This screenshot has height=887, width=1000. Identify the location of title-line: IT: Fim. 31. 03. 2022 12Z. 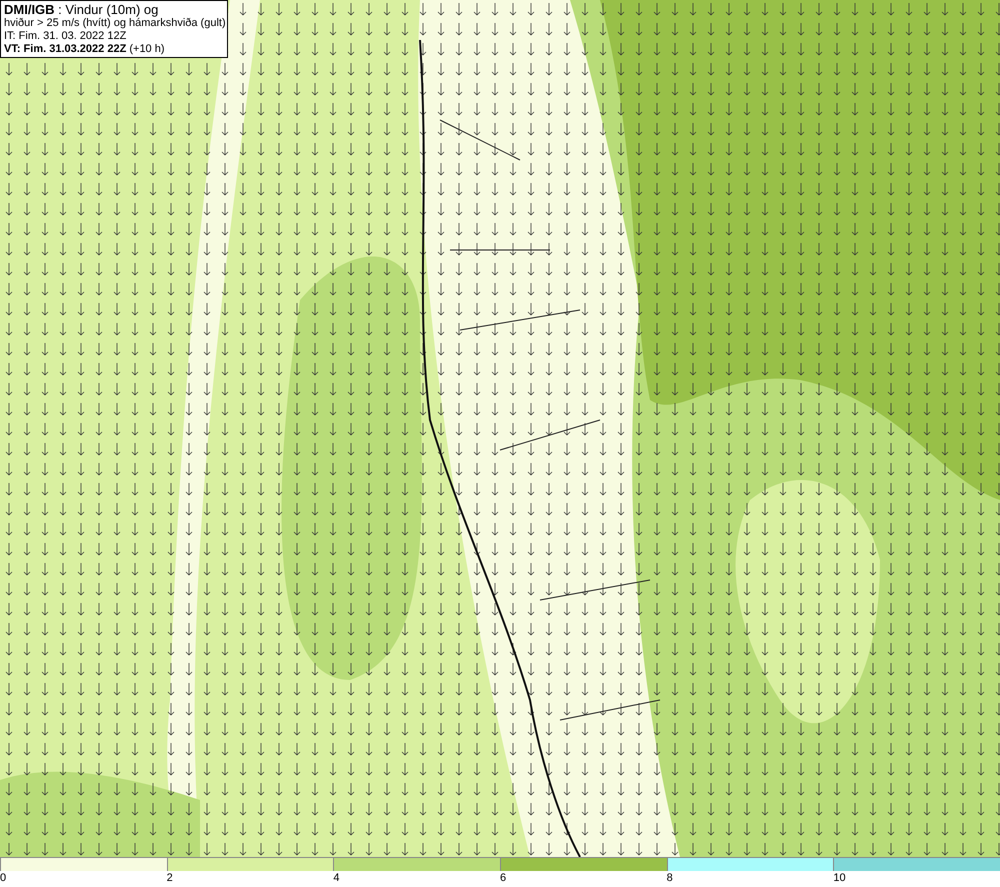
(66, 36).